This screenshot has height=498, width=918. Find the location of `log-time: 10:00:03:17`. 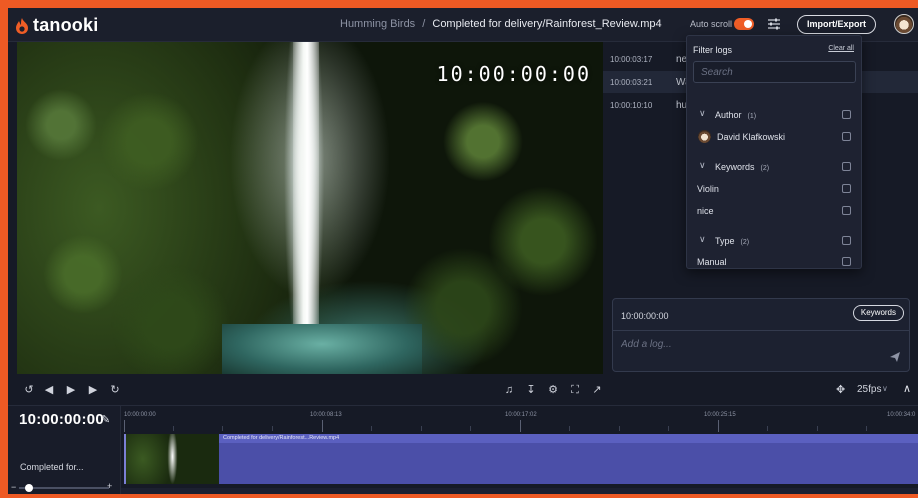

log-time: 10:00:03:17 is located at coordinates (631, 59).